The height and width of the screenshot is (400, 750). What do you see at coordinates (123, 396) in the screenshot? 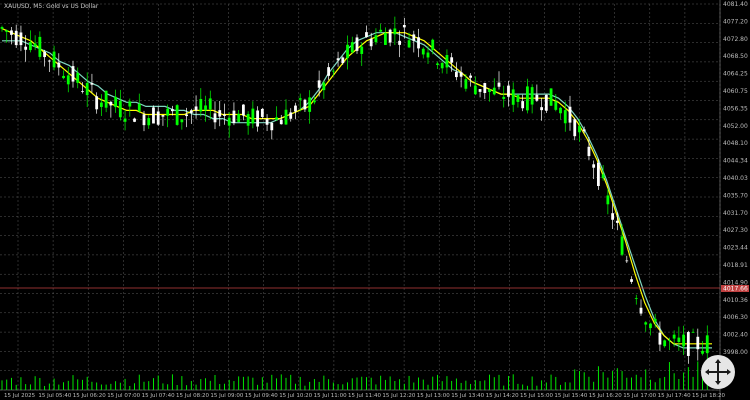
I see `time-tick-label: 15 Jul 07:00` at bounding box center [123, 396].